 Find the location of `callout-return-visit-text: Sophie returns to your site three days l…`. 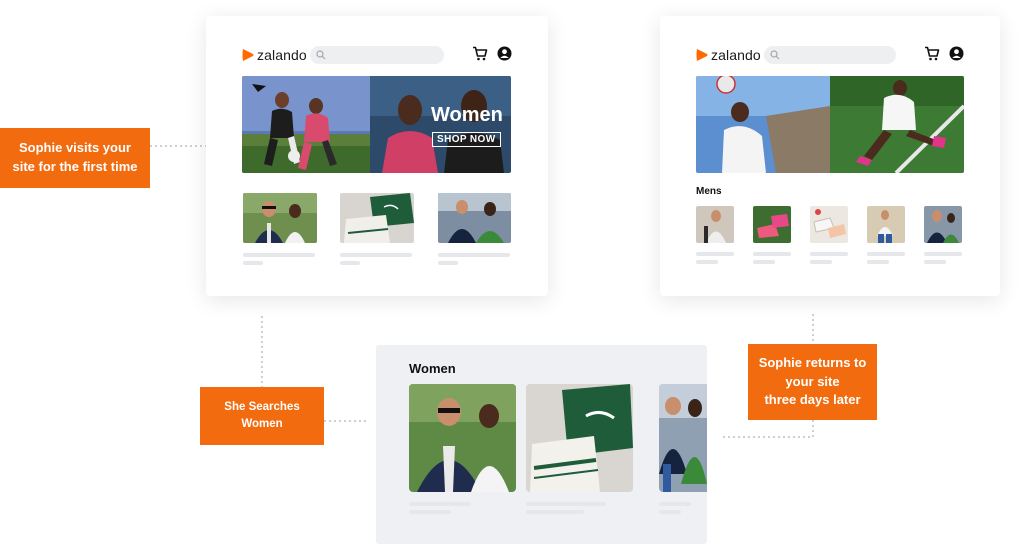

callout-return-visit-text: Sophie returns to your site three days l… is located at coordinates (812, 381).